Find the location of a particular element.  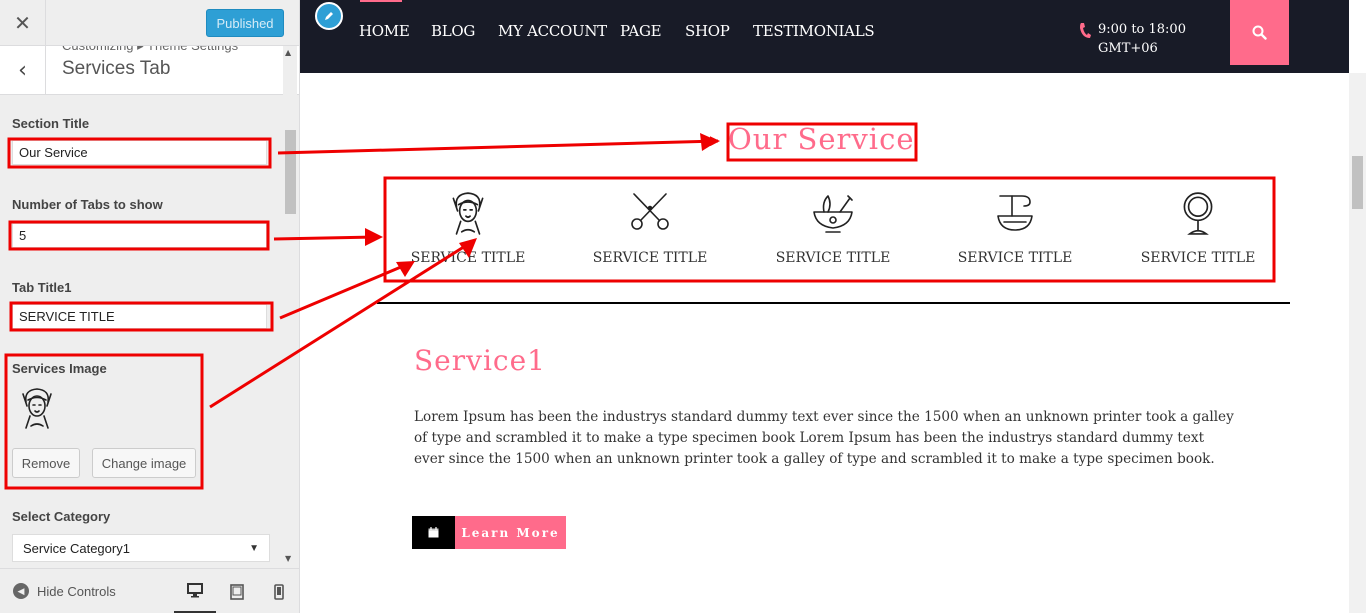

sidebar-scroll-thumb is located at coordinates (290, 172).